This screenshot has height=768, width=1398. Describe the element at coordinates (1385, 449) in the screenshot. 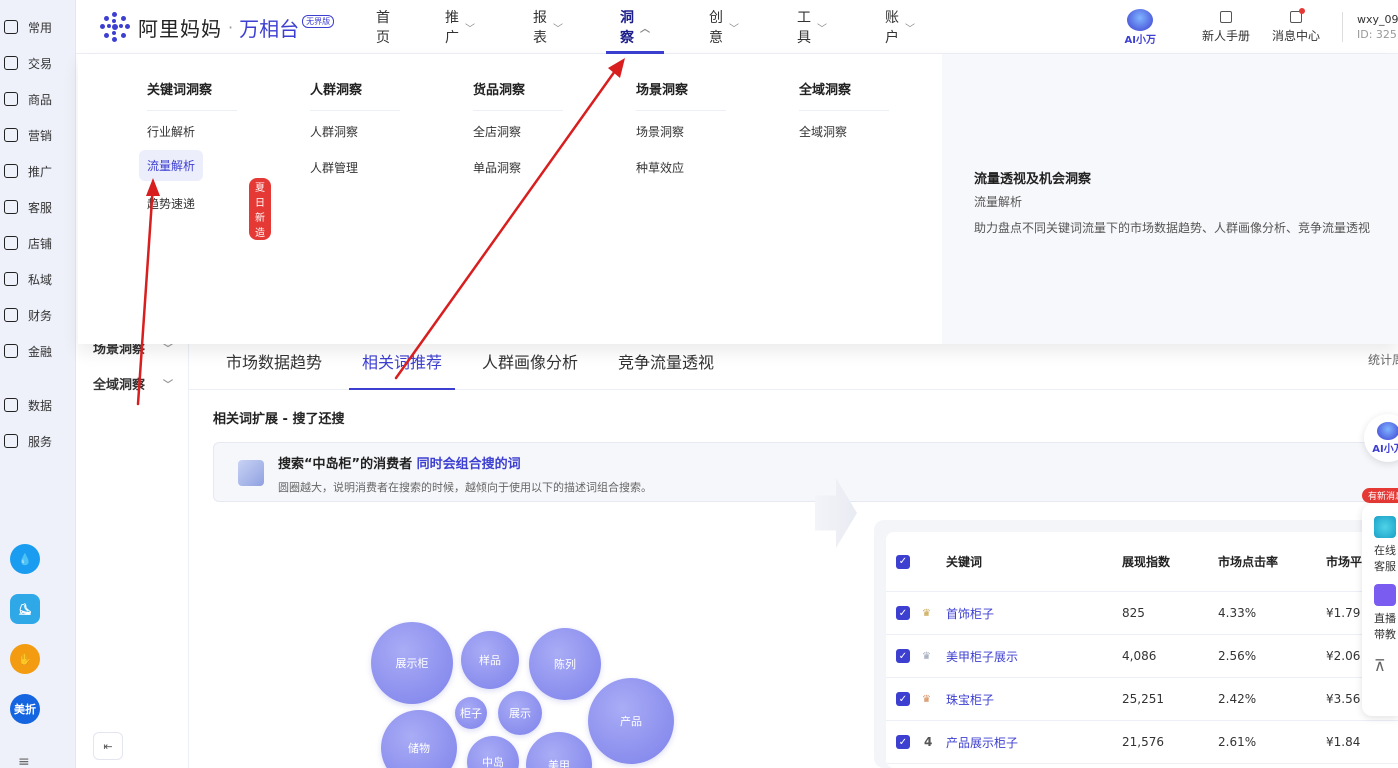

I see `floating-ai-label: AI小万` at that location.